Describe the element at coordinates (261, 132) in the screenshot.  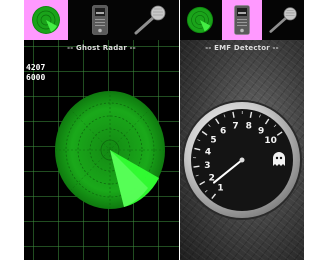
I see `dial-label-9: 9` at that location.